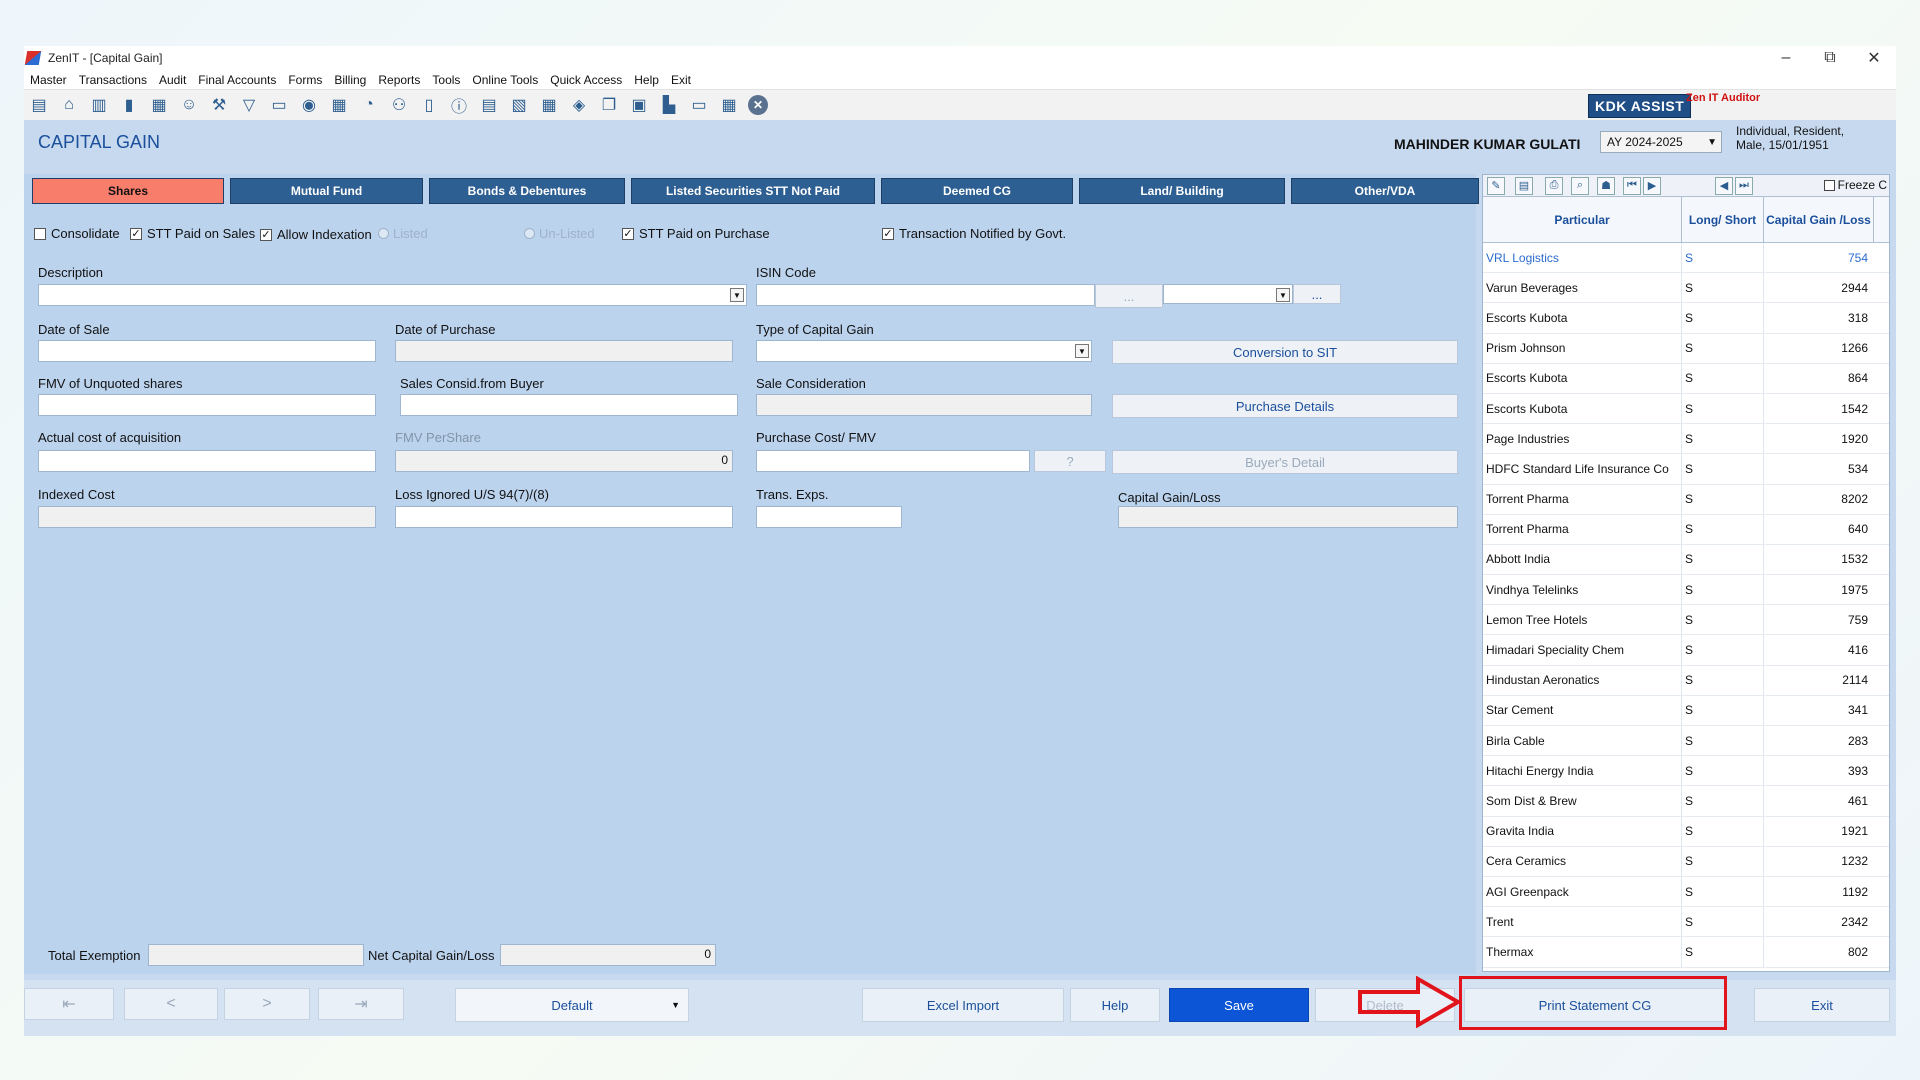  I want to click on hammer-icon: ⚒, so click(219, 105).